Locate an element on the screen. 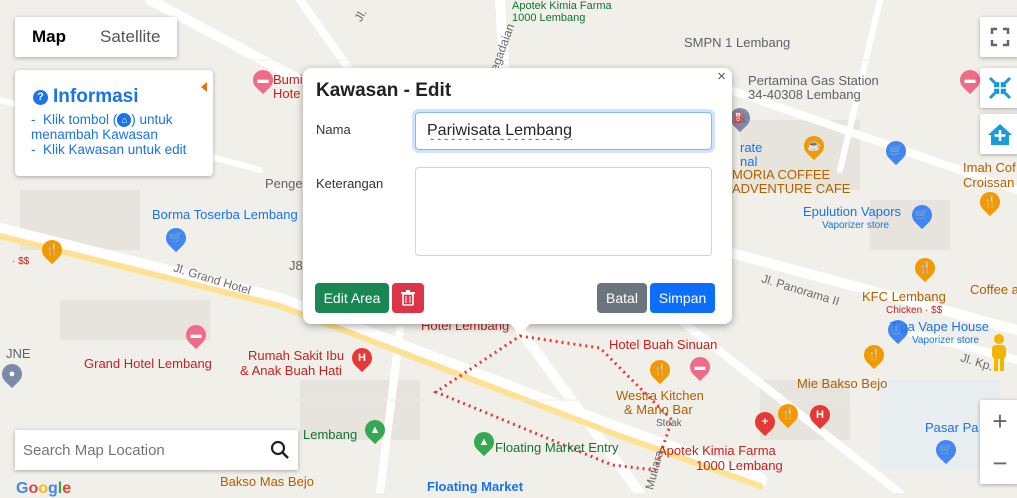 The height and width of the screenshot is (498, 1017). fullscreen-icon is located at coordinates (1000, 37).